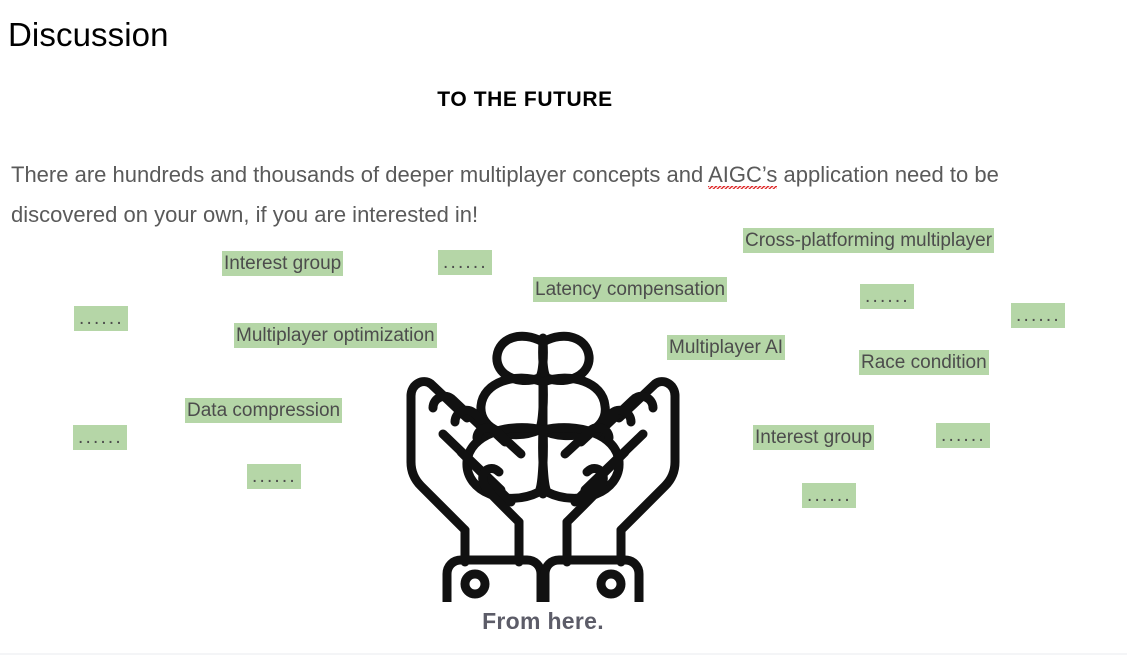 The height and width of the screenshot is (655, 1127). Describe the element at coordinates (869, 240) in the screenshot. I see `concept-tag: Cross-platforming multiplayer` at that location.